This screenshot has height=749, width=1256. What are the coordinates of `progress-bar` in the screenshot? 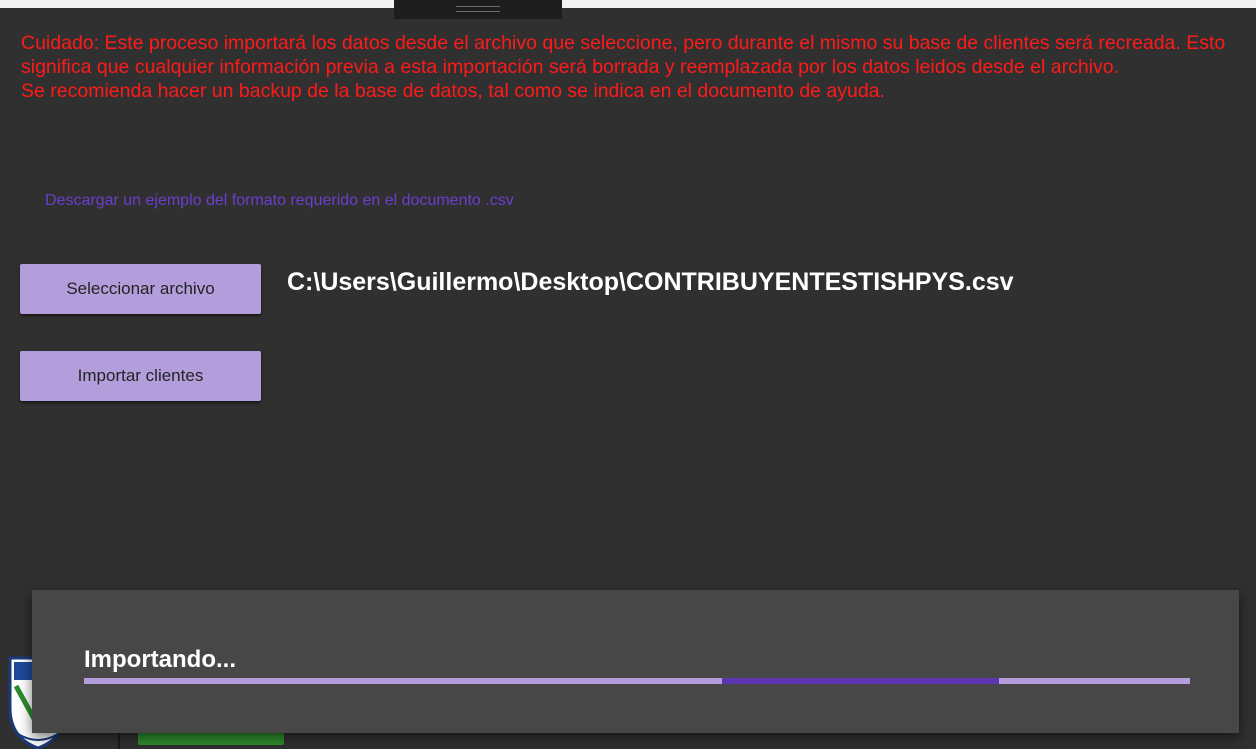 It's located at (637, 681).